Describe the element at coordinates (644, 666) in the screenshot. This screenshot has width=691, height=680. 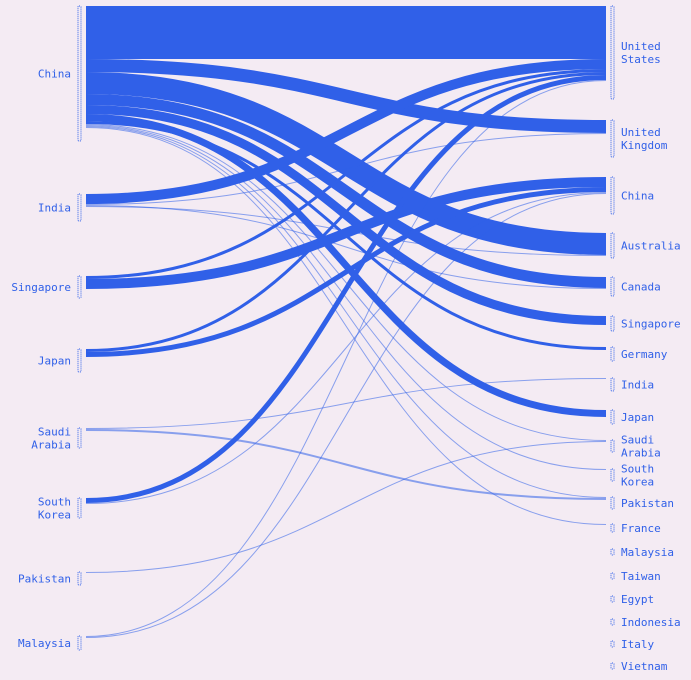
I see `target-label-vietnam: Vietnam` at that location.